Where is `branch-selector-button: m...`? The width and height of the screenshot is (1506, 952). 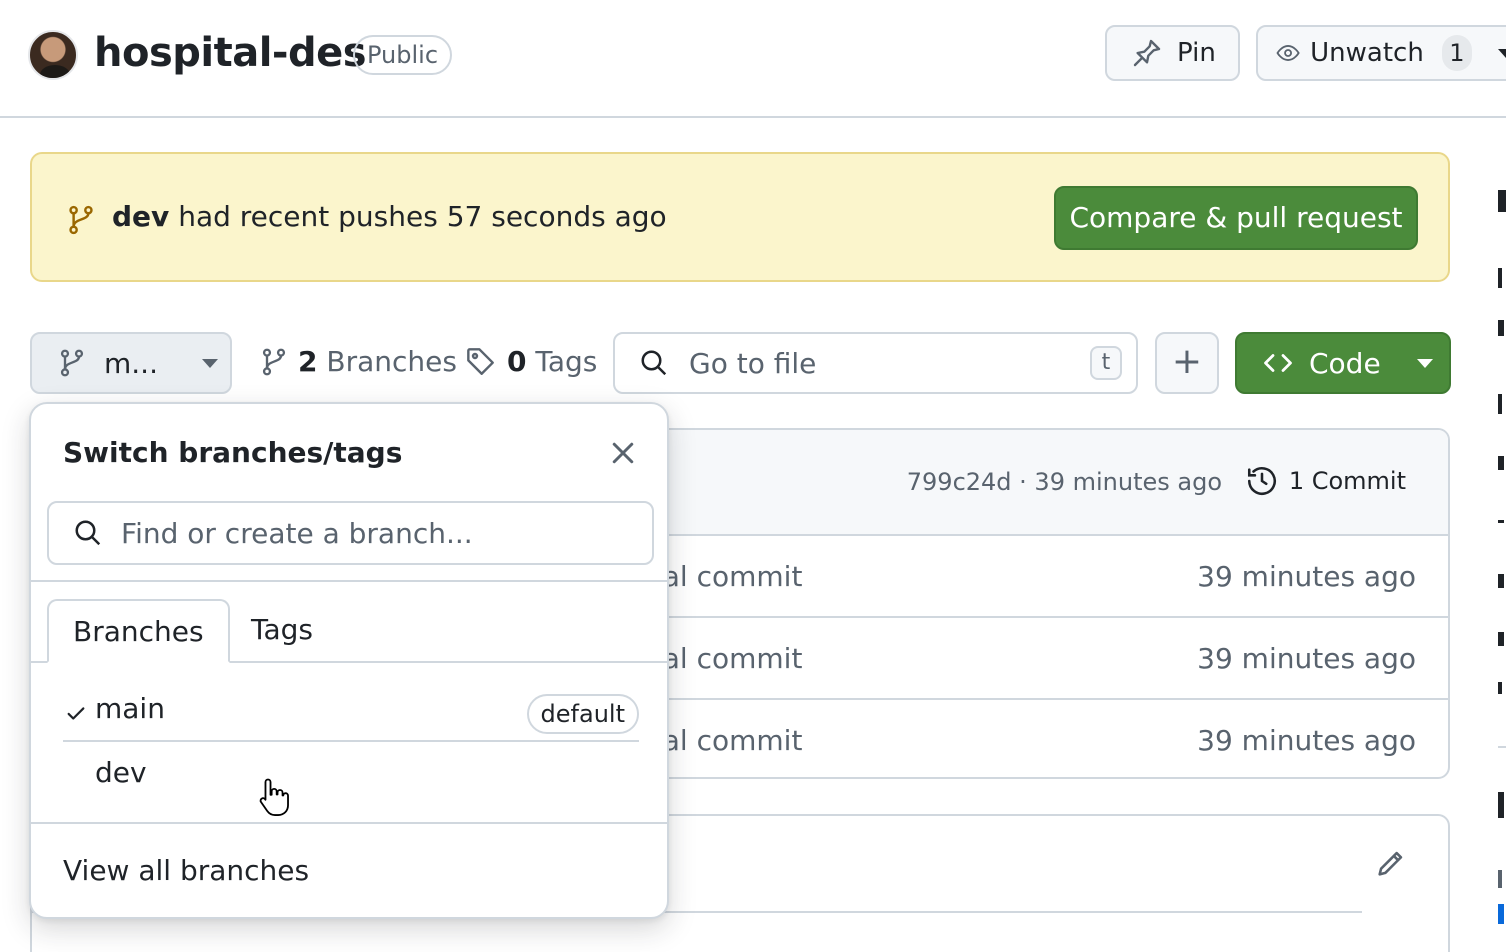 branch-selector-button: m... is located at coordinates (131, 363).